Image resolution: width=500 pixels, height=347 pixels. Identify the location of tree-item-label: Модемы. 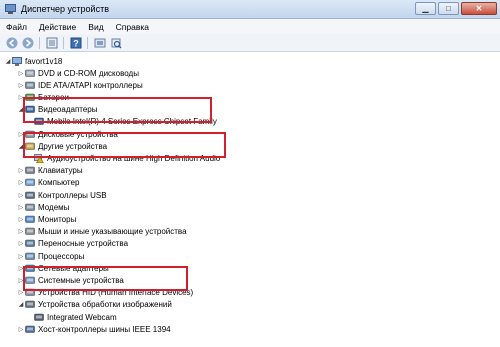
(54, 207).